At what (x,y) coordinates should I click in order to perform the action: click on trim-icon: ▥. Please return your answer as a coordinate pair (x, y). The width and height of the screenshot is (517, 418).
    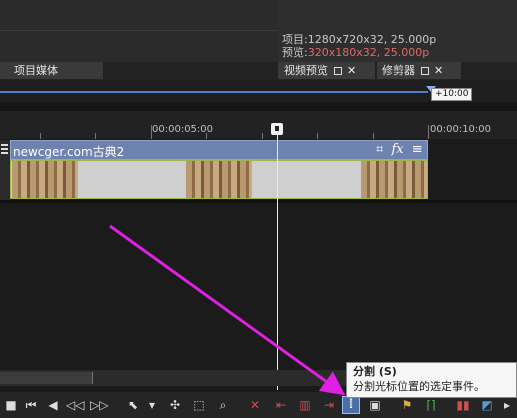
    Looking at the image, I should click on (305, 405).